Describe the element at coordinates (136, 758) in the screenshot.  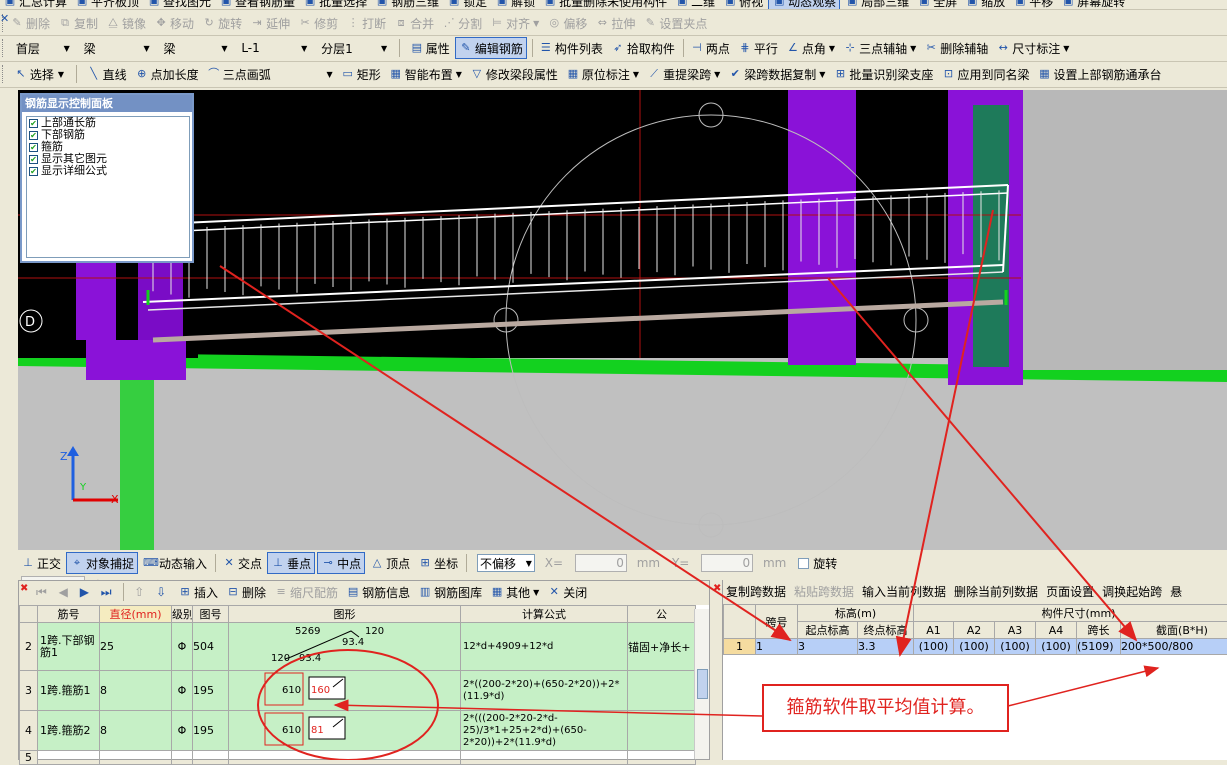
I see `rebar-diameter` at that location.